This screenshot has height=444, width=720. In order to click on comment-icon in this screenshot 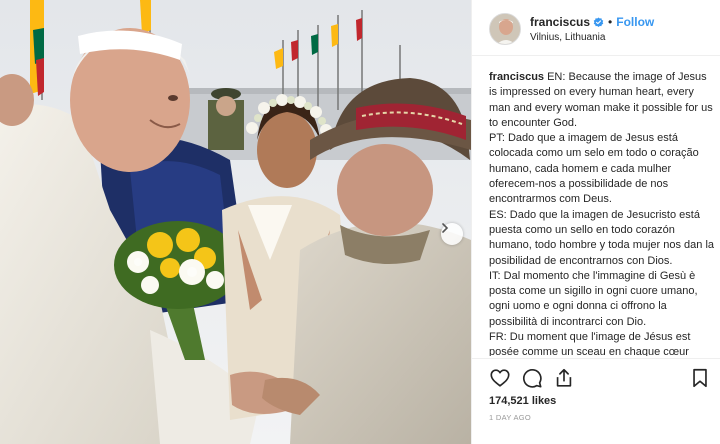, I will do `click(532, 378)`.